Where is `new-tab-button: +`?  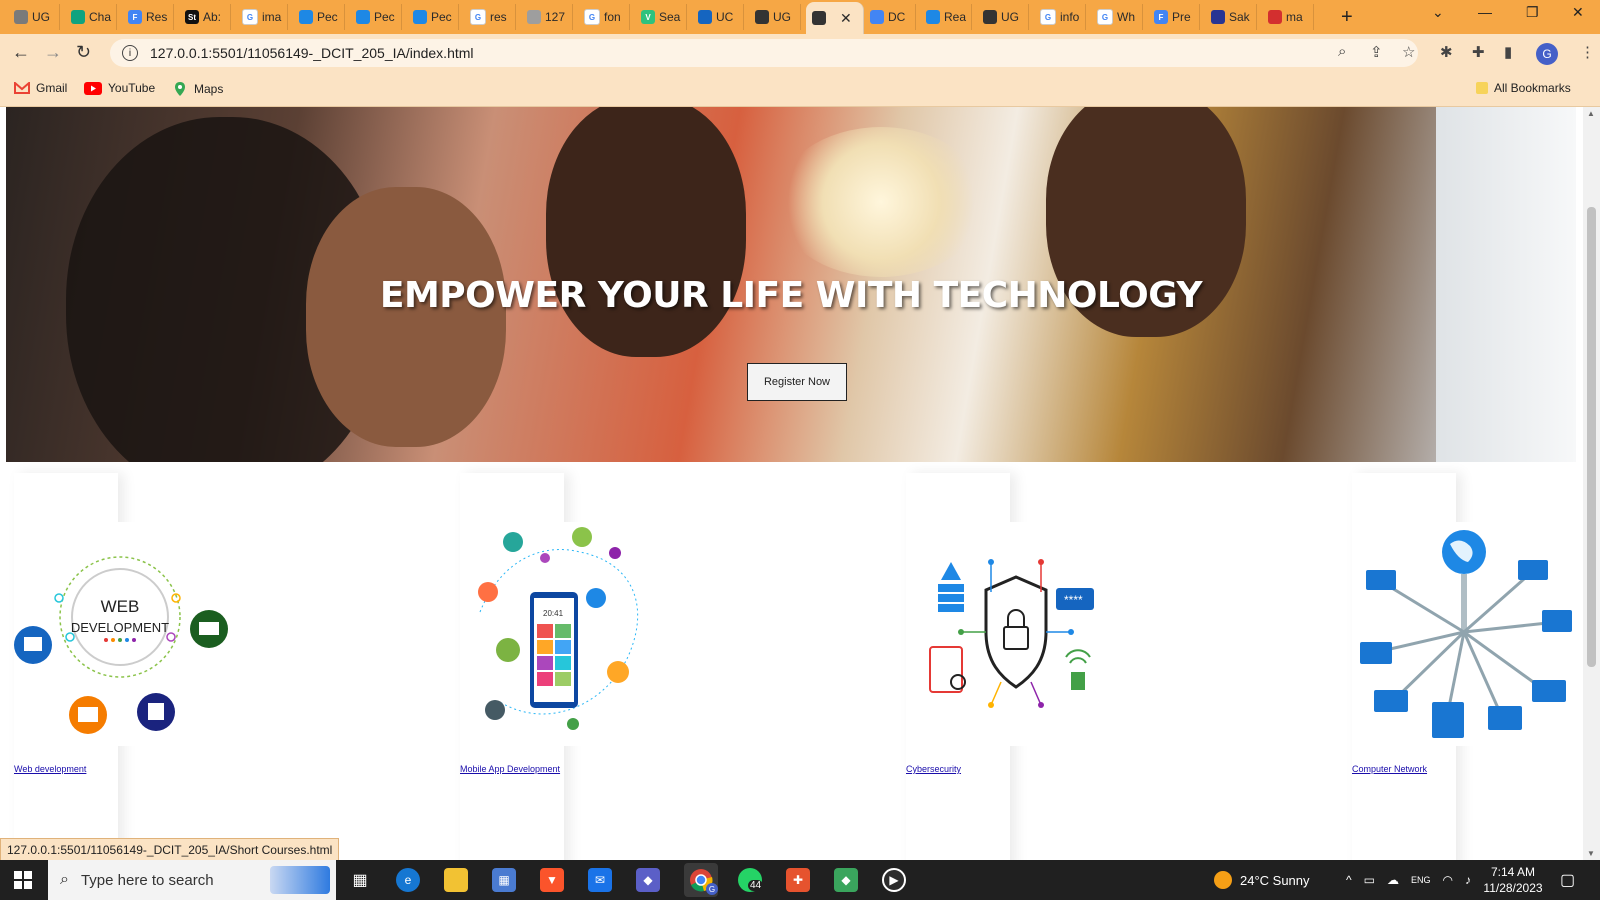
new-tab-button: + is located at coordinates (1347, 17).